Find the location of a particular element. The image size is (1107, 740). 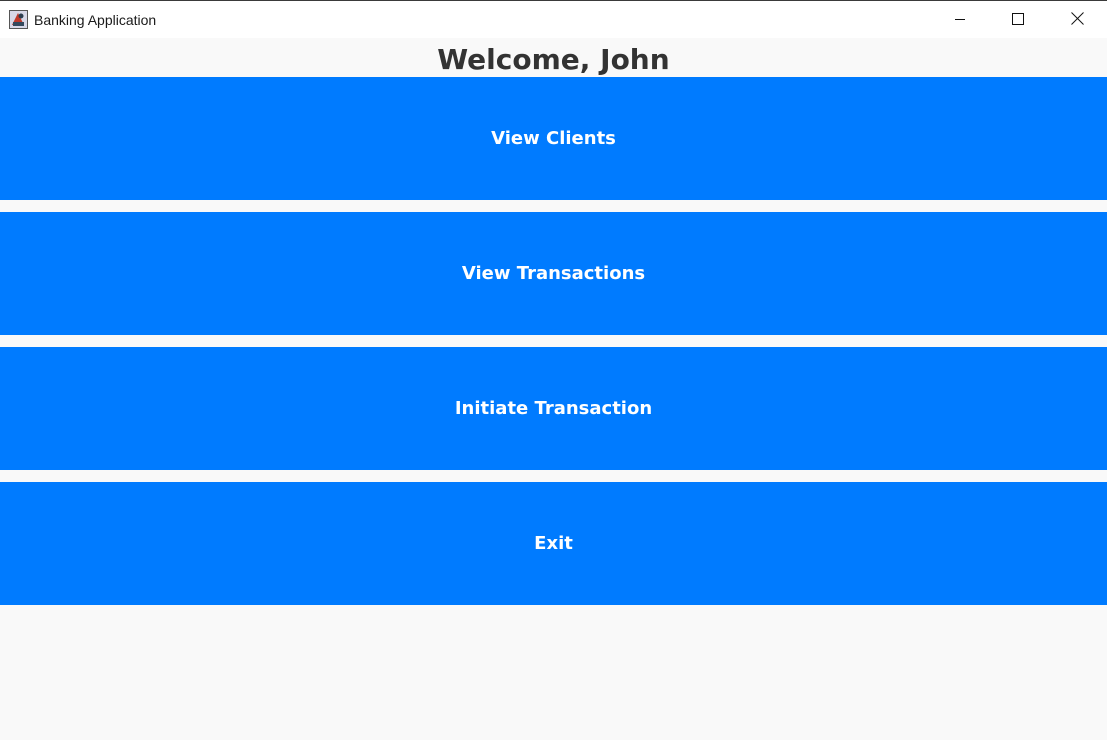

minimize-button is located at coordinates (960, 19).